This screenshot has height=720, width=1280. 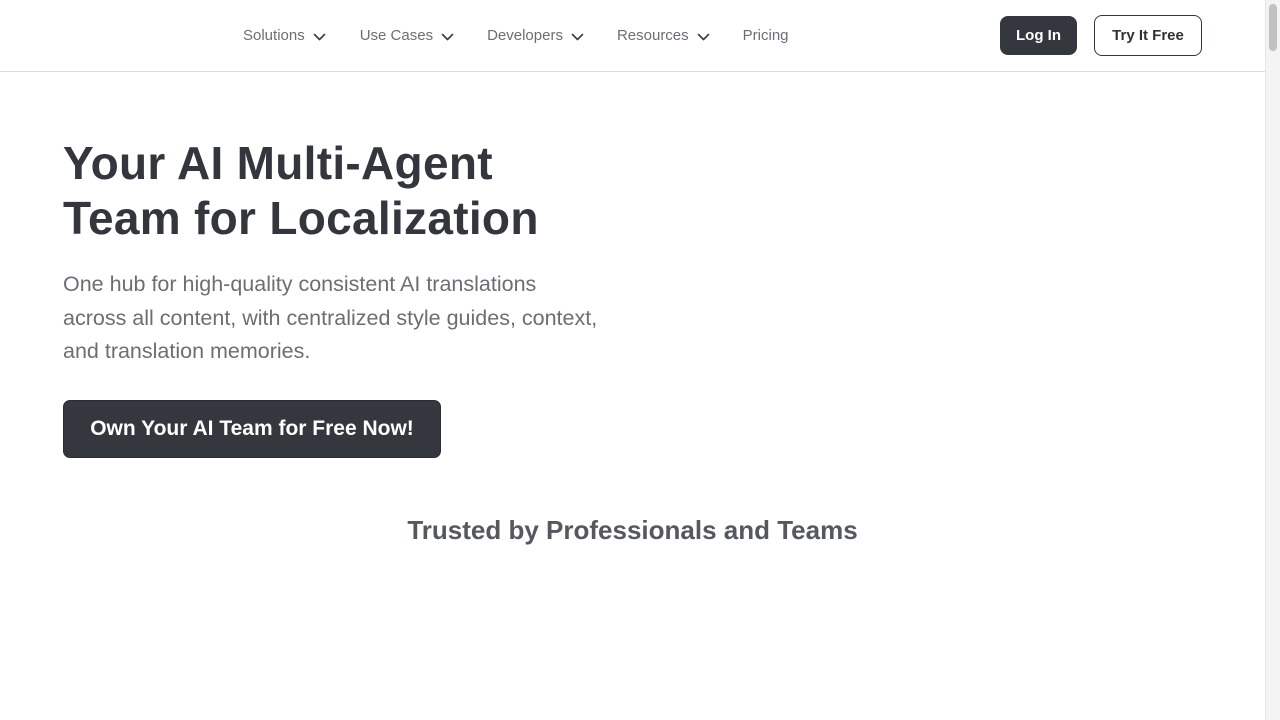 What do you see at coordinates (1148, 35) in the screenshot?
I see `try-it-free-button: Try It Free` at bounding box center [1148, 35].